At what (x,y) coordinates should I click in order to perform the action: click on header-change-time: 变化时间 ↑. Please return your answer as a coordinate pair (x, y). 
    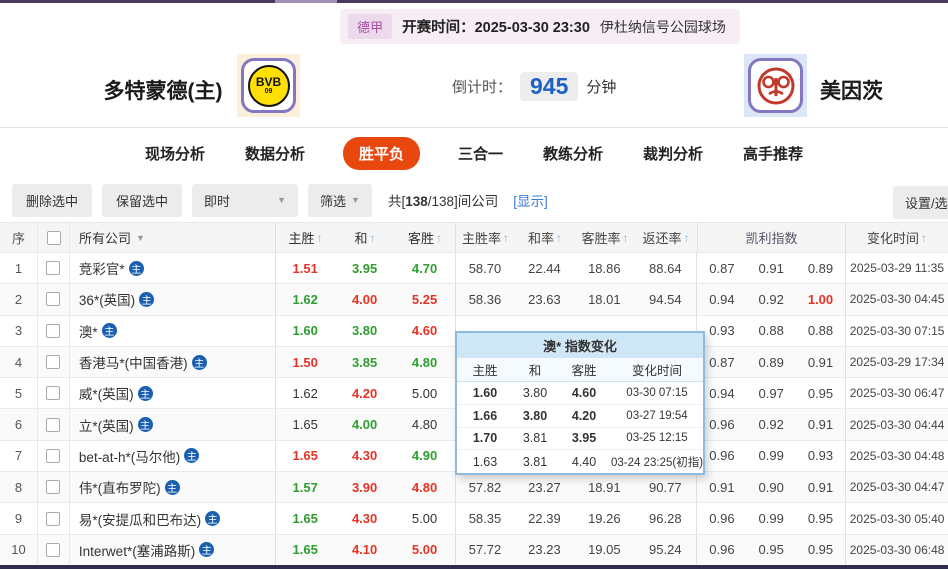
    Looking at the image, I should click on (896, 237).